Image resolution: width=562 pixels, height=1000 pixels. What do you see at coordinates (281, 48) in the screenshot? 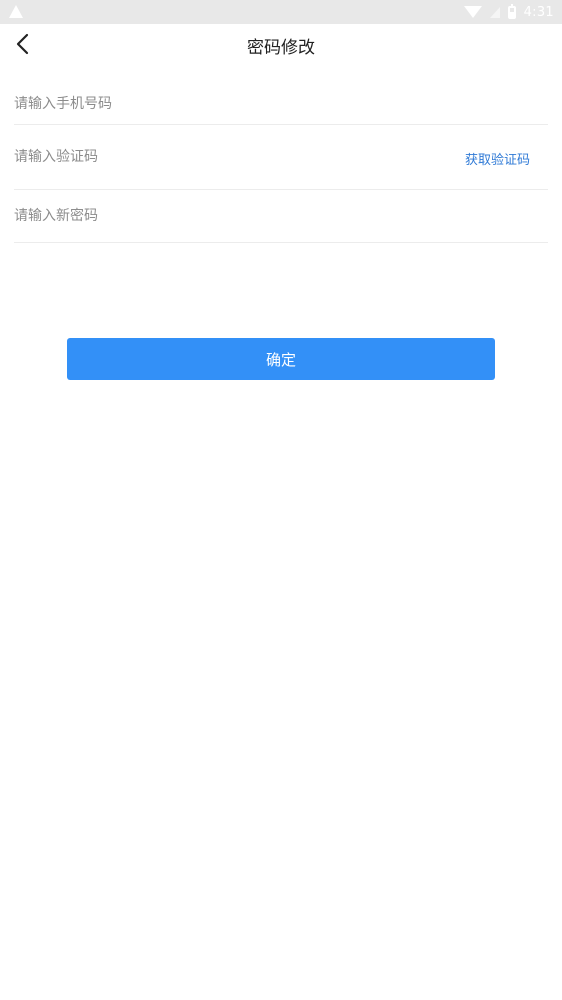
I see `page-title: 密码修改` at bounding box center [281, 48].